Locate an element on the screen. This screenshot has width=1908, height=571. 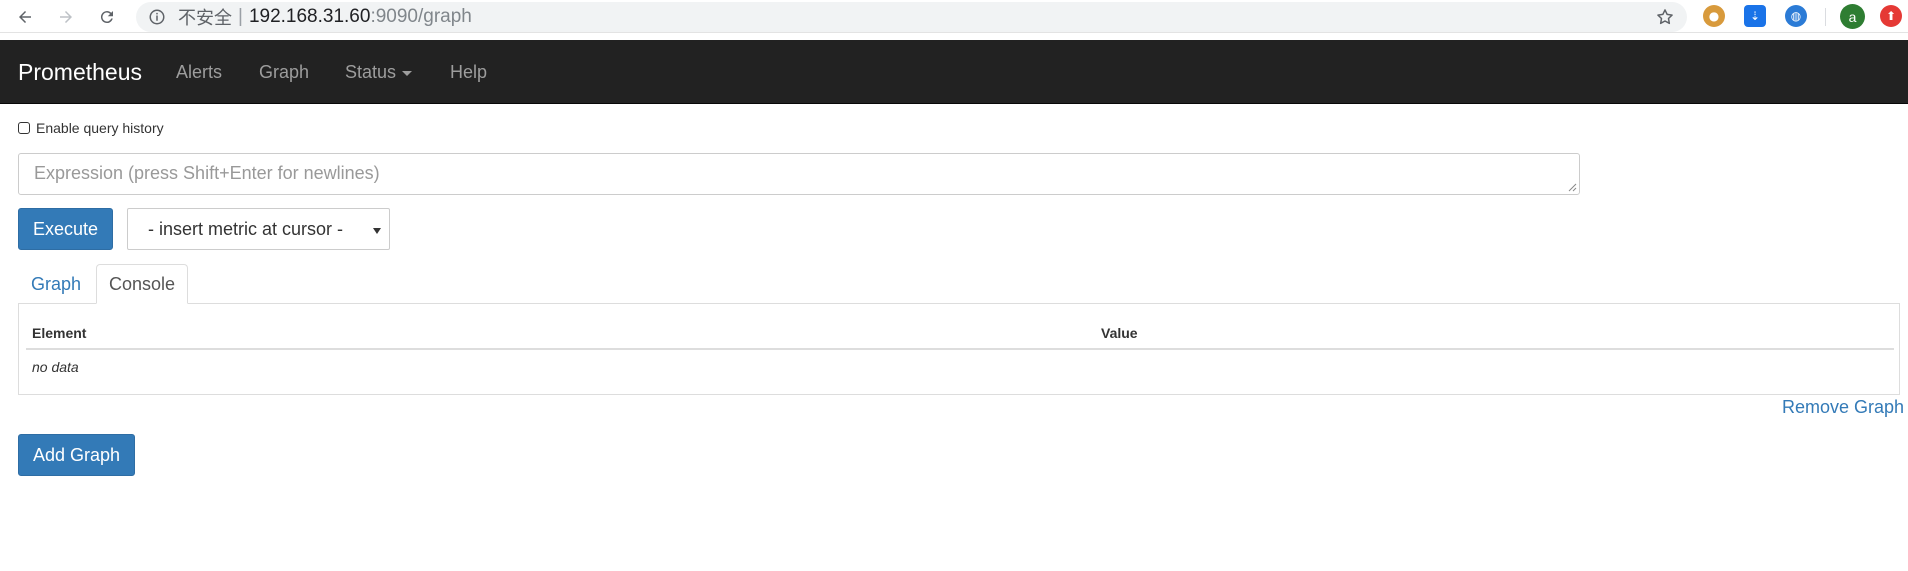
info-icon is located at coordinates (157, 17).